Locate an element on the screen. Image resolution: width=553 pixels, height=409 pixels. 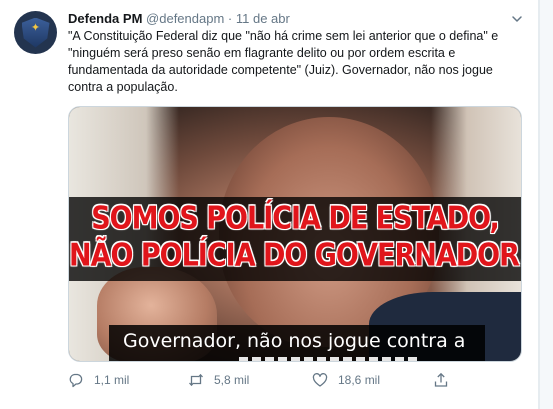
retweet-button: 5,8 mil is located at coordinates (218, 380).